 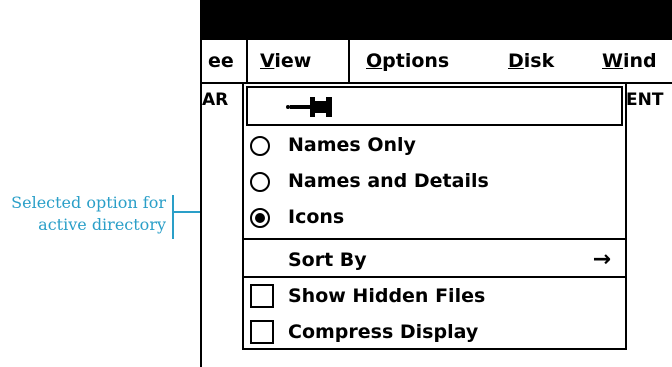 What do you see at coordinates (434, 239) in the screenshot?
I see `menu-divider` at bounding box center [434, 239].